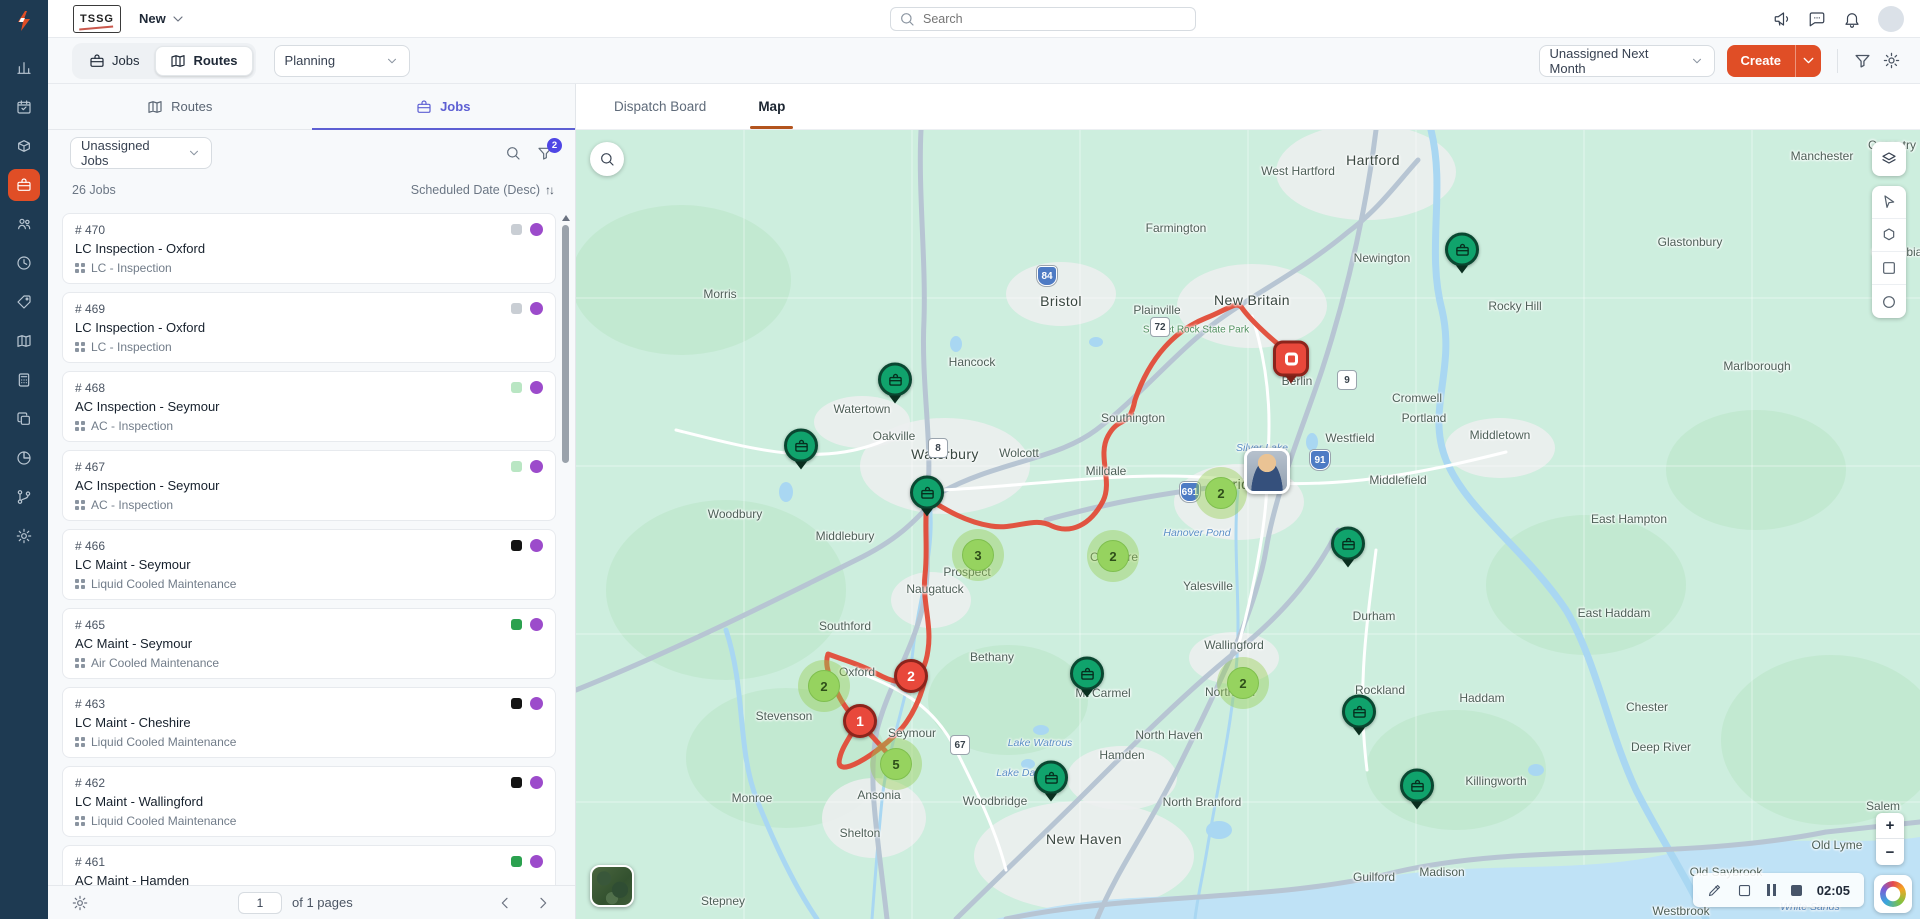 Image resolution: width=1920 pixels, height=919 pixels. Describe the element at coordinates (978, 555) in the screenshot. I see `job-cluster-marker: 3` at that location.